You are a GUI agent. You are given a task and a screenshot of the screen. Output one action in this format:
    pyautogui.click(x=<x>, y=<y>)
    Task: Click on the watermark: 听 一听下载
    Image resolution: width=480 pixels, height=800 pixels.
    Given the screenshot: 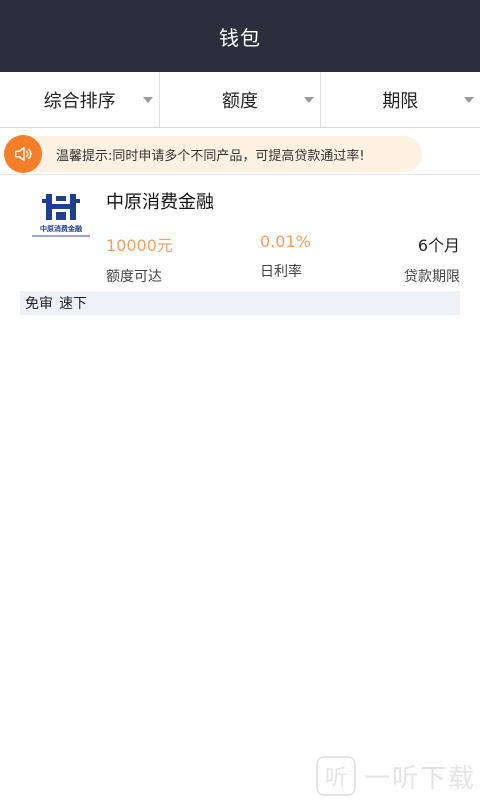 What is the action you would take?
    pyautogui.click(x=398, y=776)
    